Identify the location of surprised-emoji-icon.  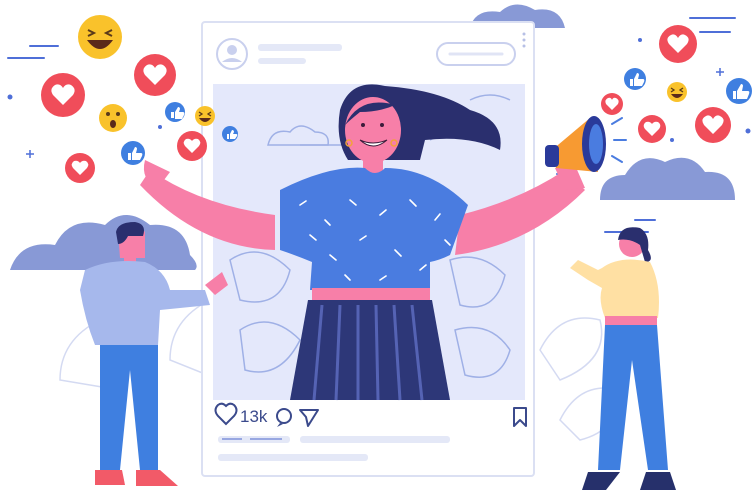
(113, 118).